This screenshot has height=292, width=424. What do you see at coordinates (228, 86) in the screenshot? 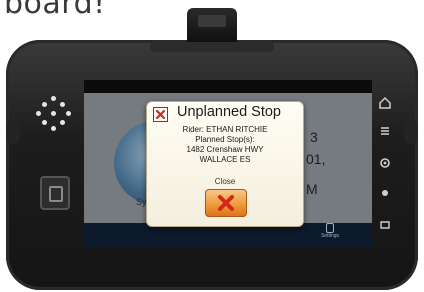
I see `status-bar` at bounding box center [228, 86].